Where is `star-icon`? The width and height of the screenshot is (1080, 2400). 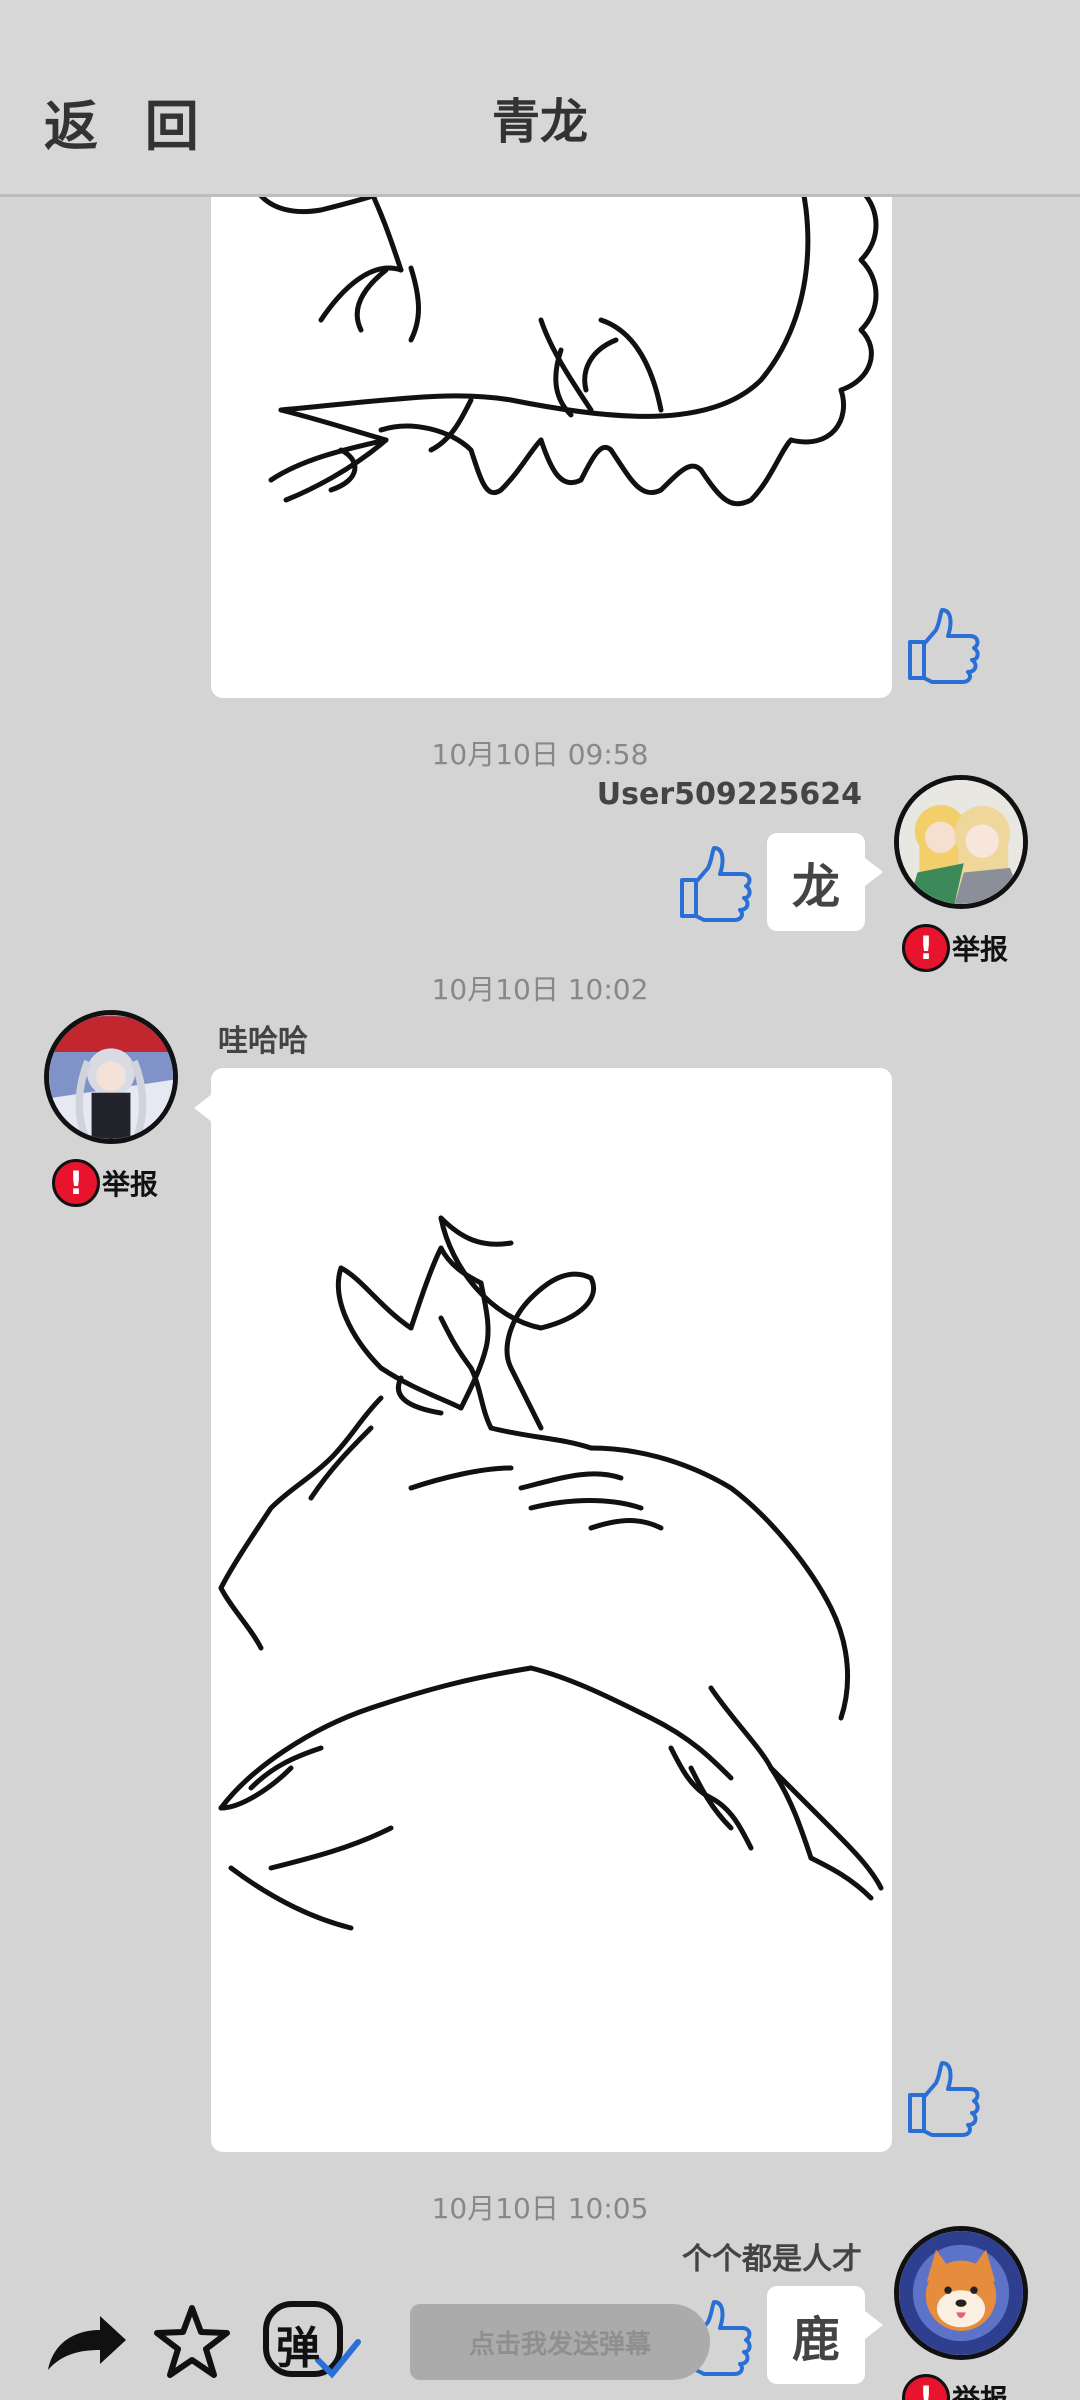
star-icon is located at coordinates (192, 2342).